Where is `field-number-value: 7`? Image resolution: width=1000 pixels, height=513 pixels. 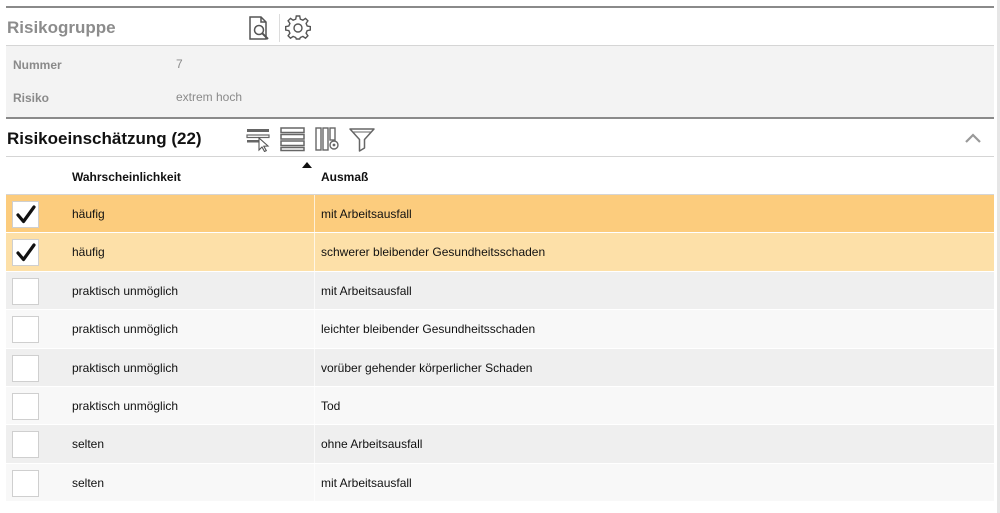
field-number-value: 7 is located at coordinates (179, 64).